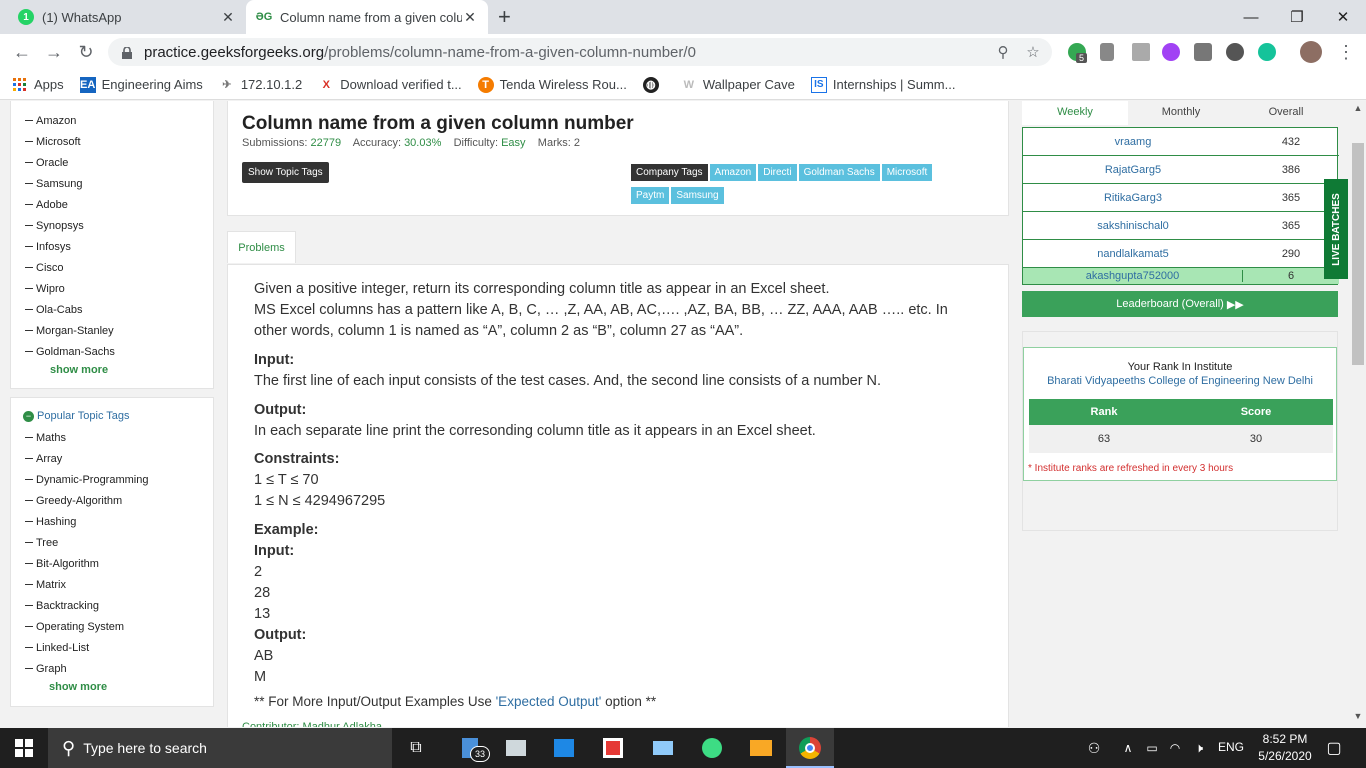 The image size is (1366, 768). What do you see at coordinates (1133, 254) in the screenshot?
I see `leaderboard-user: nandlalkamat5` at bounding box center [1133, 254].